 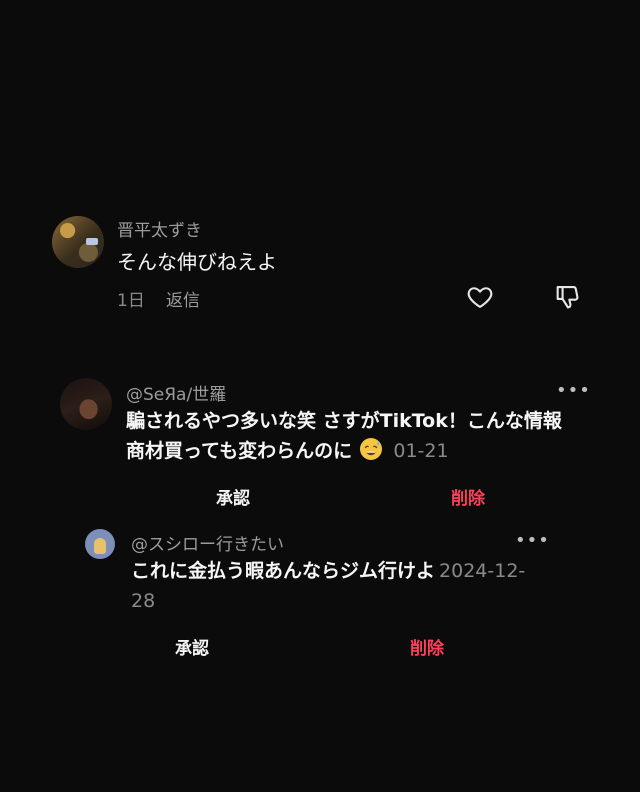 I want to click on comment-body: 騙されるやつ多いな笑 さすがTikTok！こんな情報商材買っても変わらんのに, so click(x=344, y=436).